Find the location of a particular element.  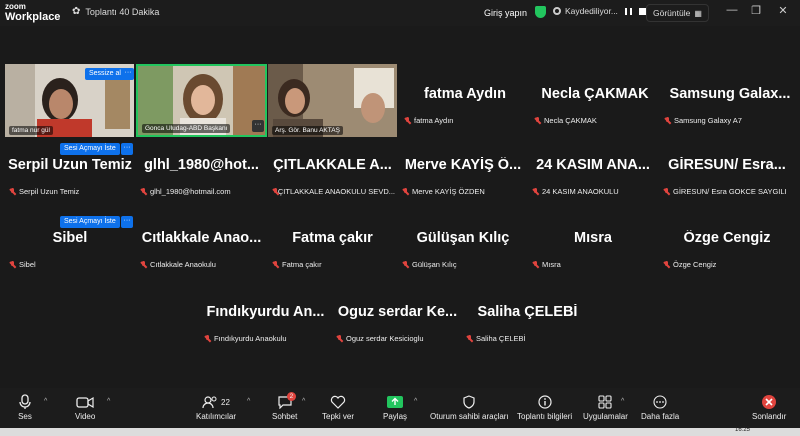

participants-options-chevron-icon: ^ is located at coordinates (248, 401).